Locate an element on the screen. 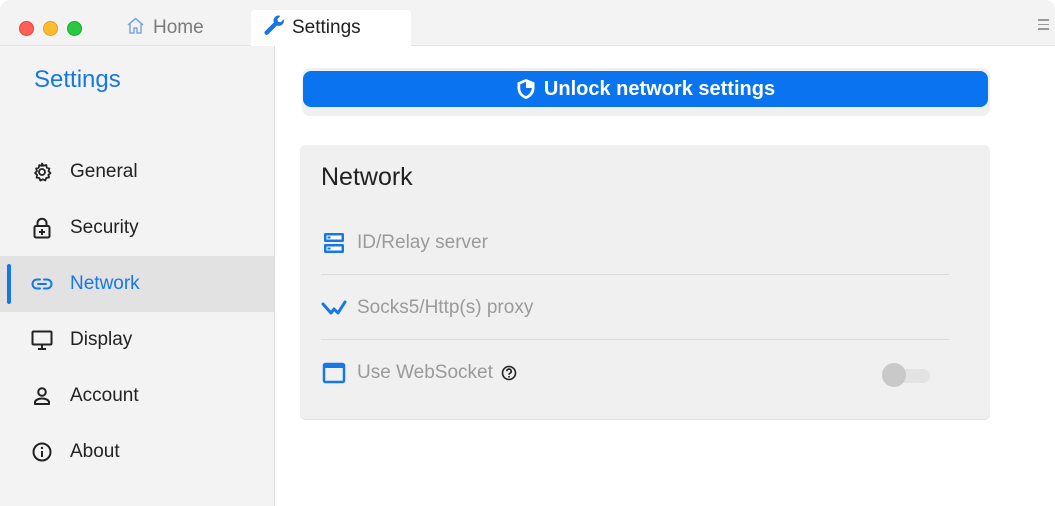 This screenshot has width=1055, height=506. sidebar-item-label: Display is located at coordinates (101, 339).